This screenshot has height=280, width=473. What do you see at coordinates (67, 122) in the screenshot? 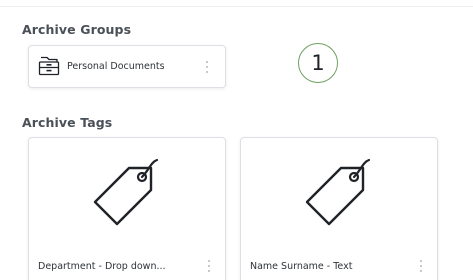
I see `archive-tags-title: Archive Tags` at bounding box center [67, 122].